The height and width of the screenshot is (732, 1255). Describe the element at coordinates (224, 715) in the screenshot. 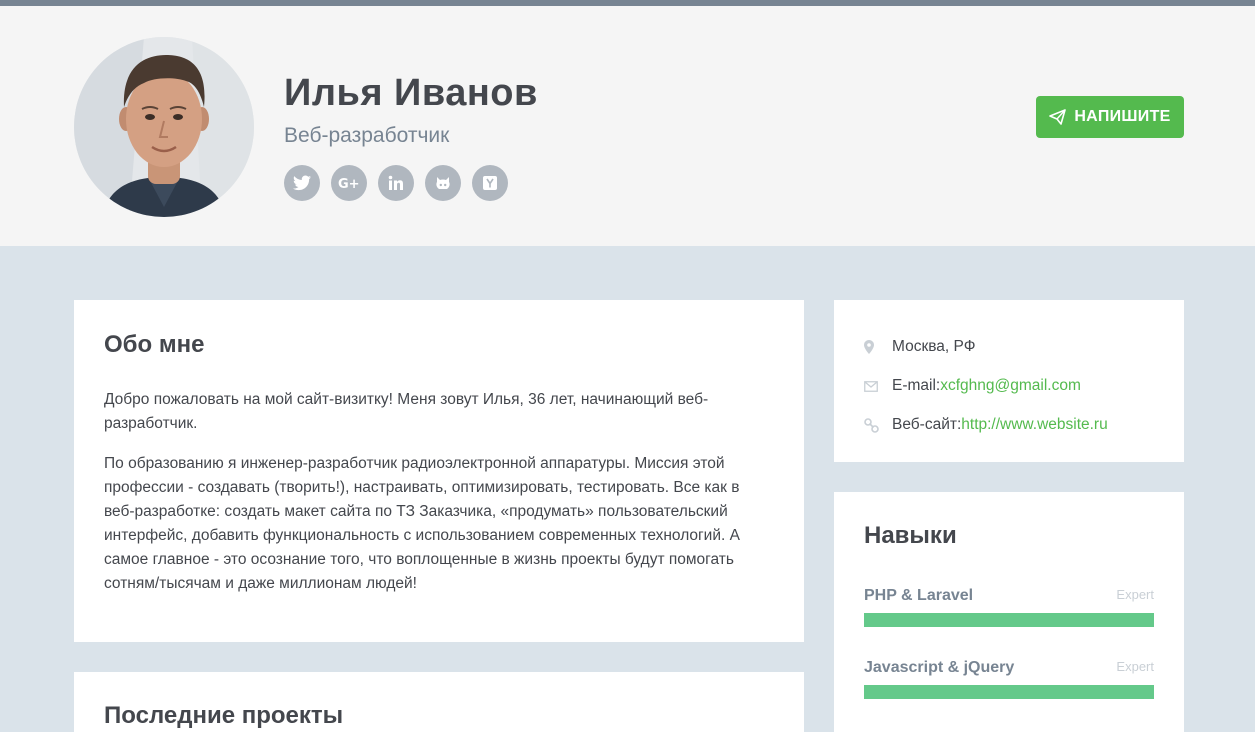

I see `projects-title: Последние проекты` at that location.